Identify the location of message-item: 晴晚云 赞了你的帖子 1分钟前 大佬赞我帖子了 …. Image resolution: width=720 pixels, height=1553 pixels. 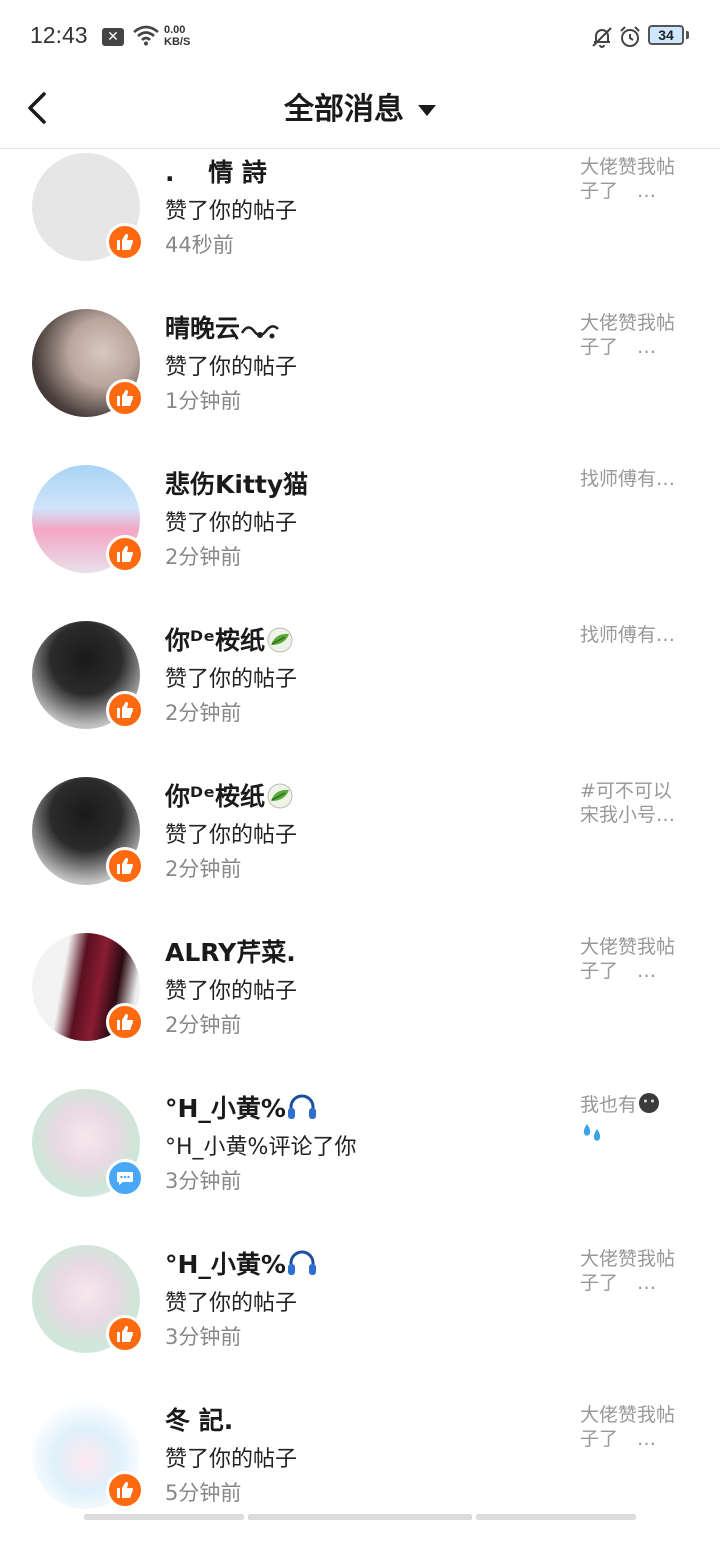
(360, 383).